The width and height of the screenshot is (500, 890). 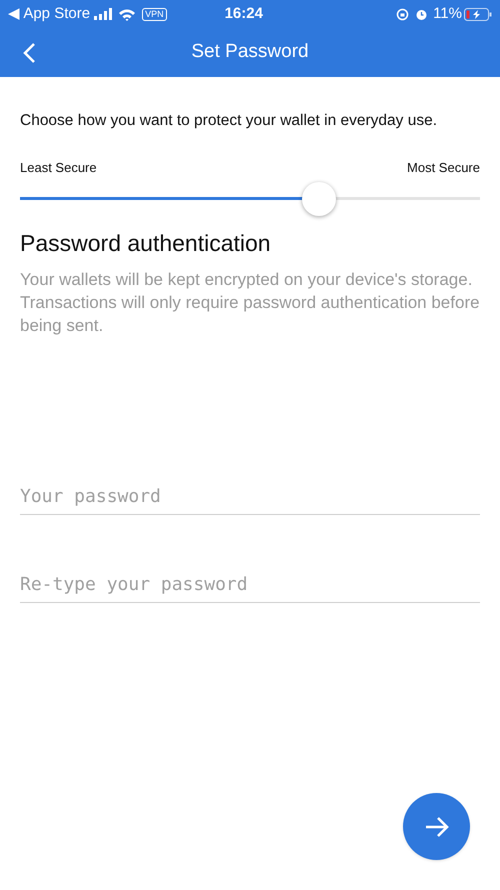 What do you see at coordinates (49, 14) in the screenshot?
I see `status-back-link: ◀ App Store` at bounding box center [49, 14].